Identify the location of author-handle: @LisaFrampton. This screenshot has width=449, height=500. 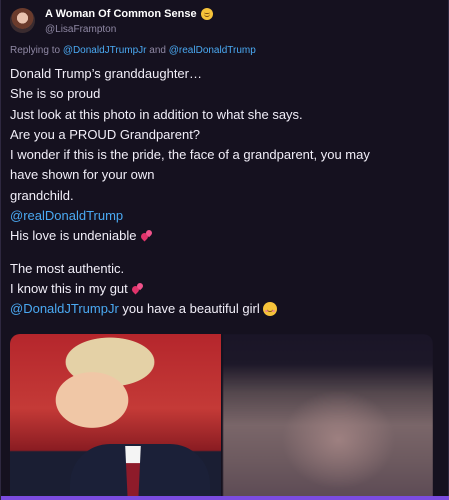
(80, 29).